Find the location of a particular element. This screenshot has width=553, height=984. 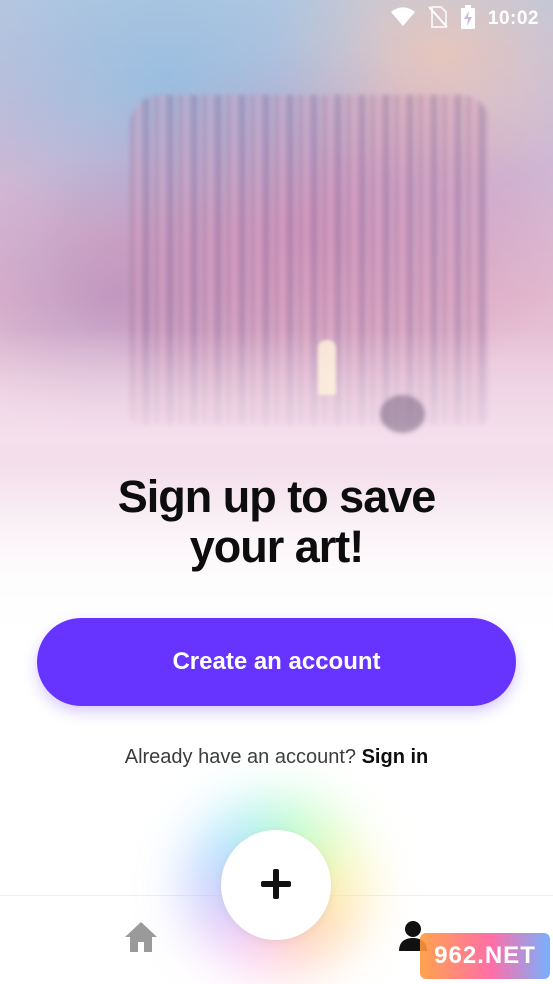

signin-link: Sign in is located at coordinates (395, 757).